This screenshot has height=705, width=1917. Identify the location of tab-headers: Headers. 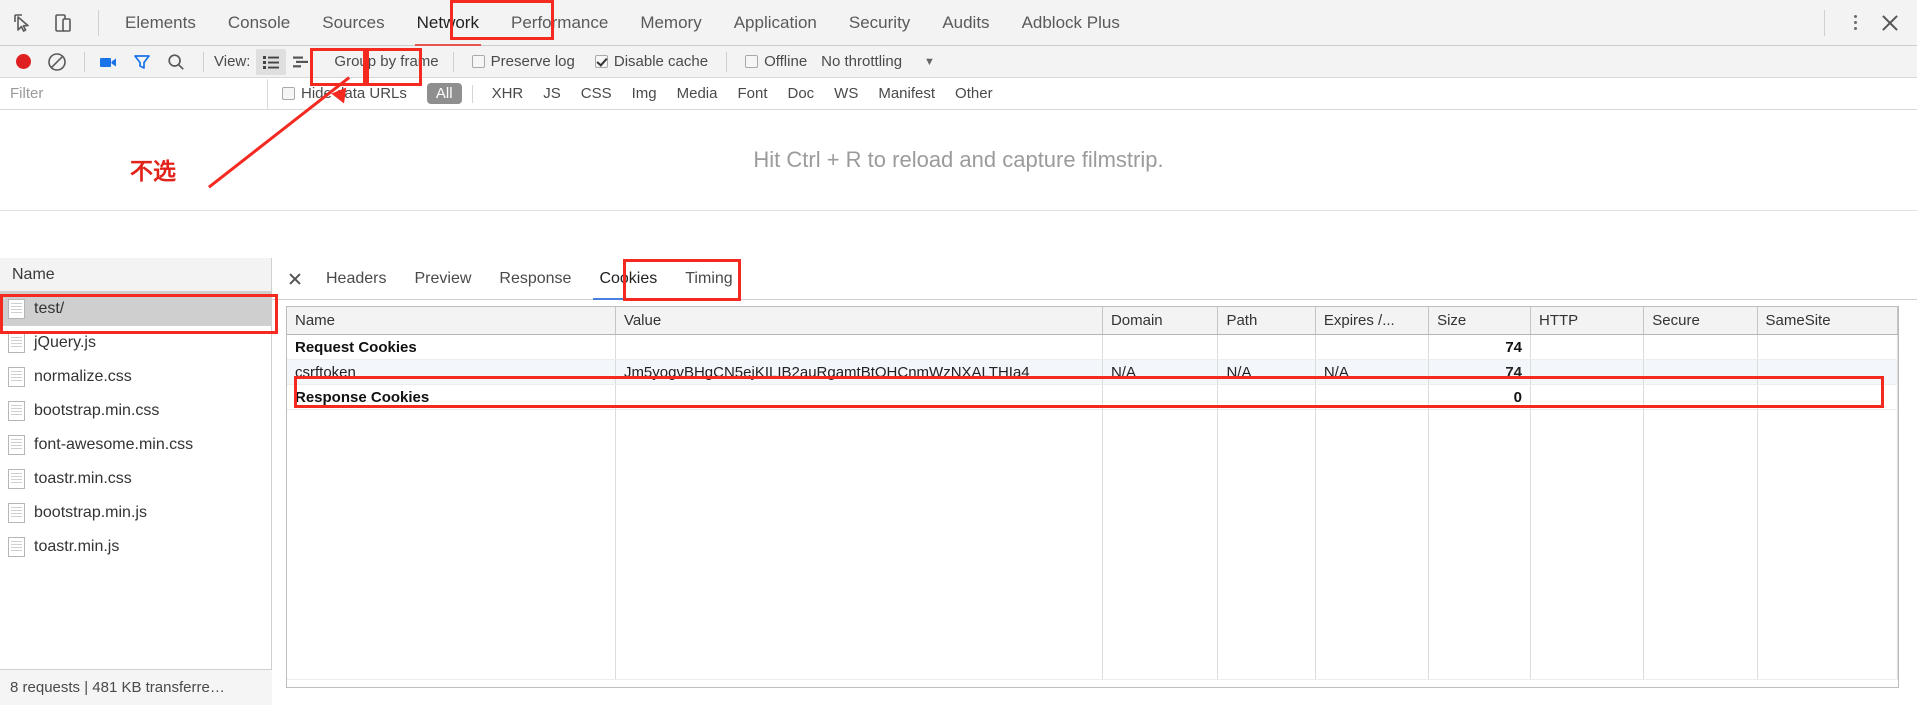
(356, 279).